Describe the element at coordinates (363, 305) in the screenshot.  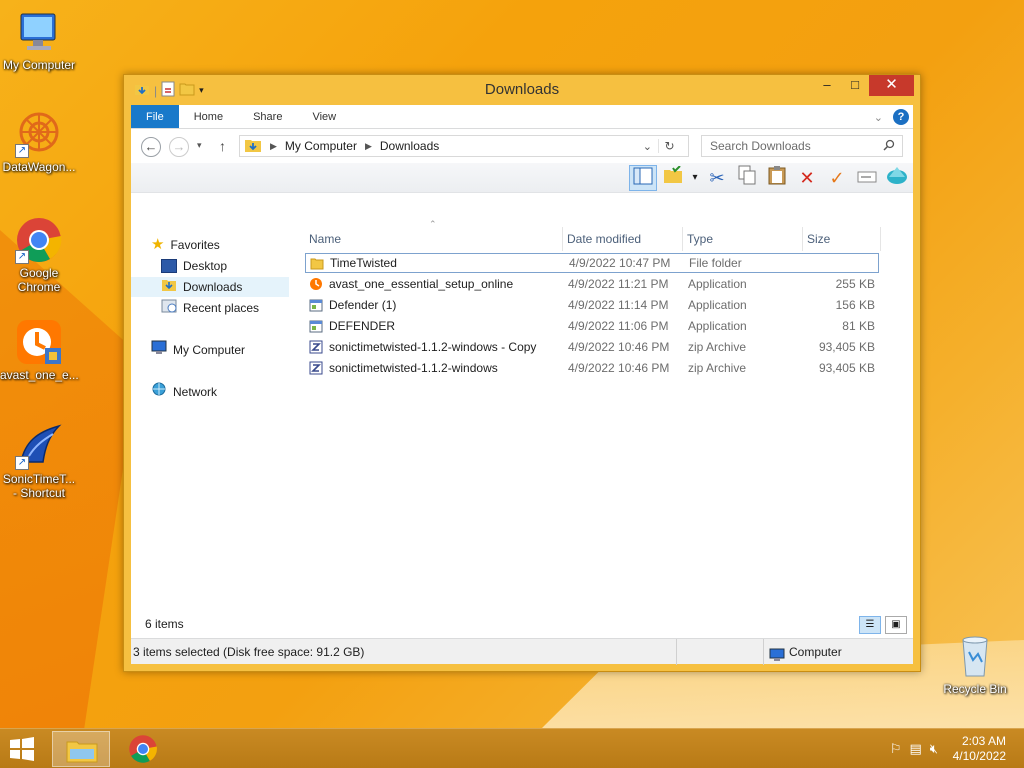
I see `file-name: Defender (1)` at that location.